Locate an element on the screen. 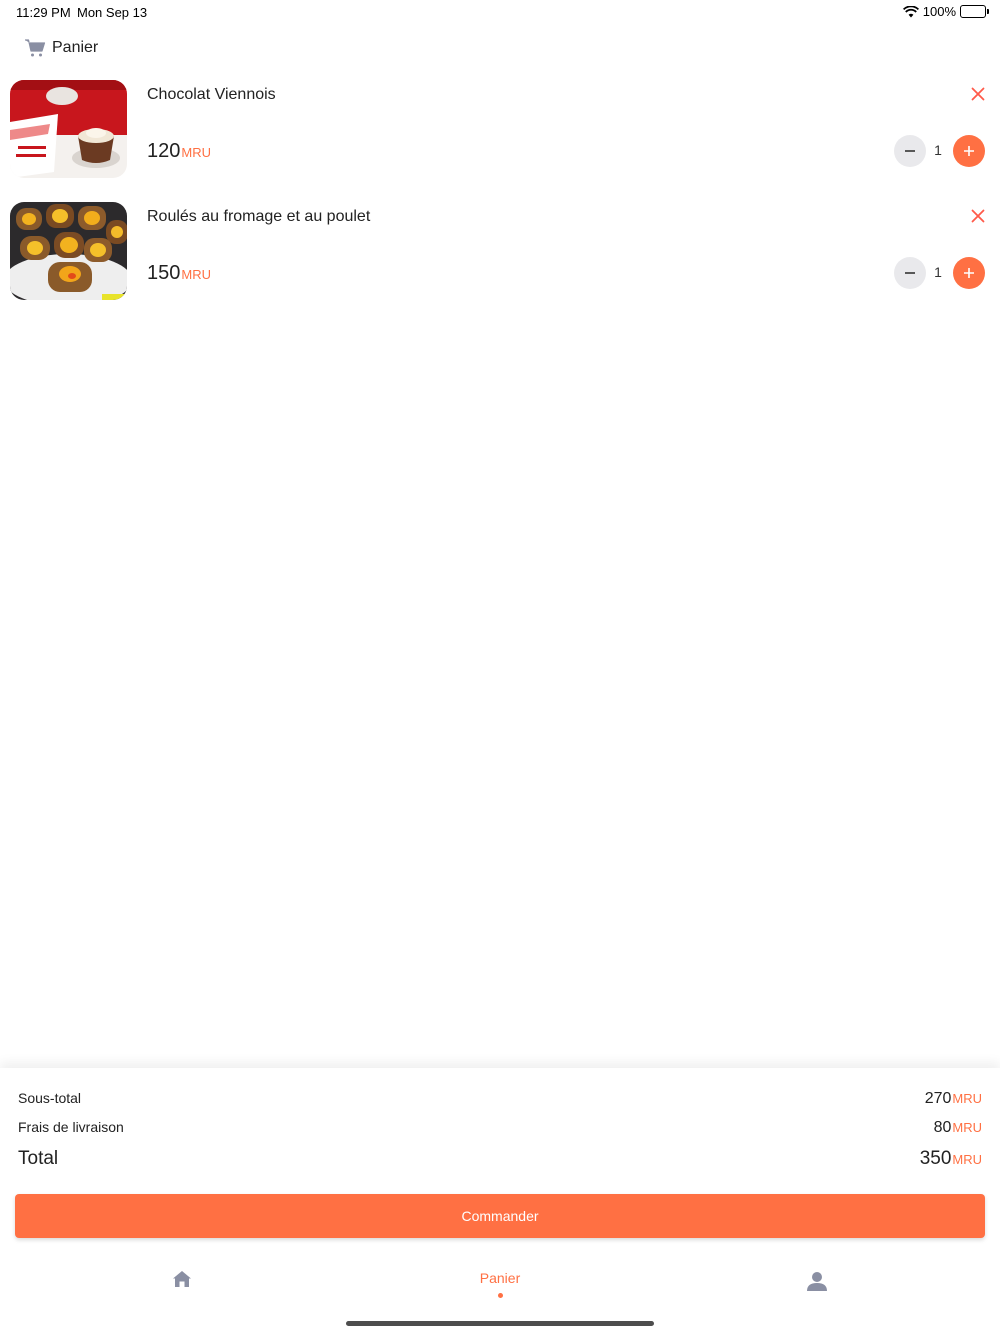 The image size is (1000, 1334). nav-profile is located at coordinates (817, 1281).